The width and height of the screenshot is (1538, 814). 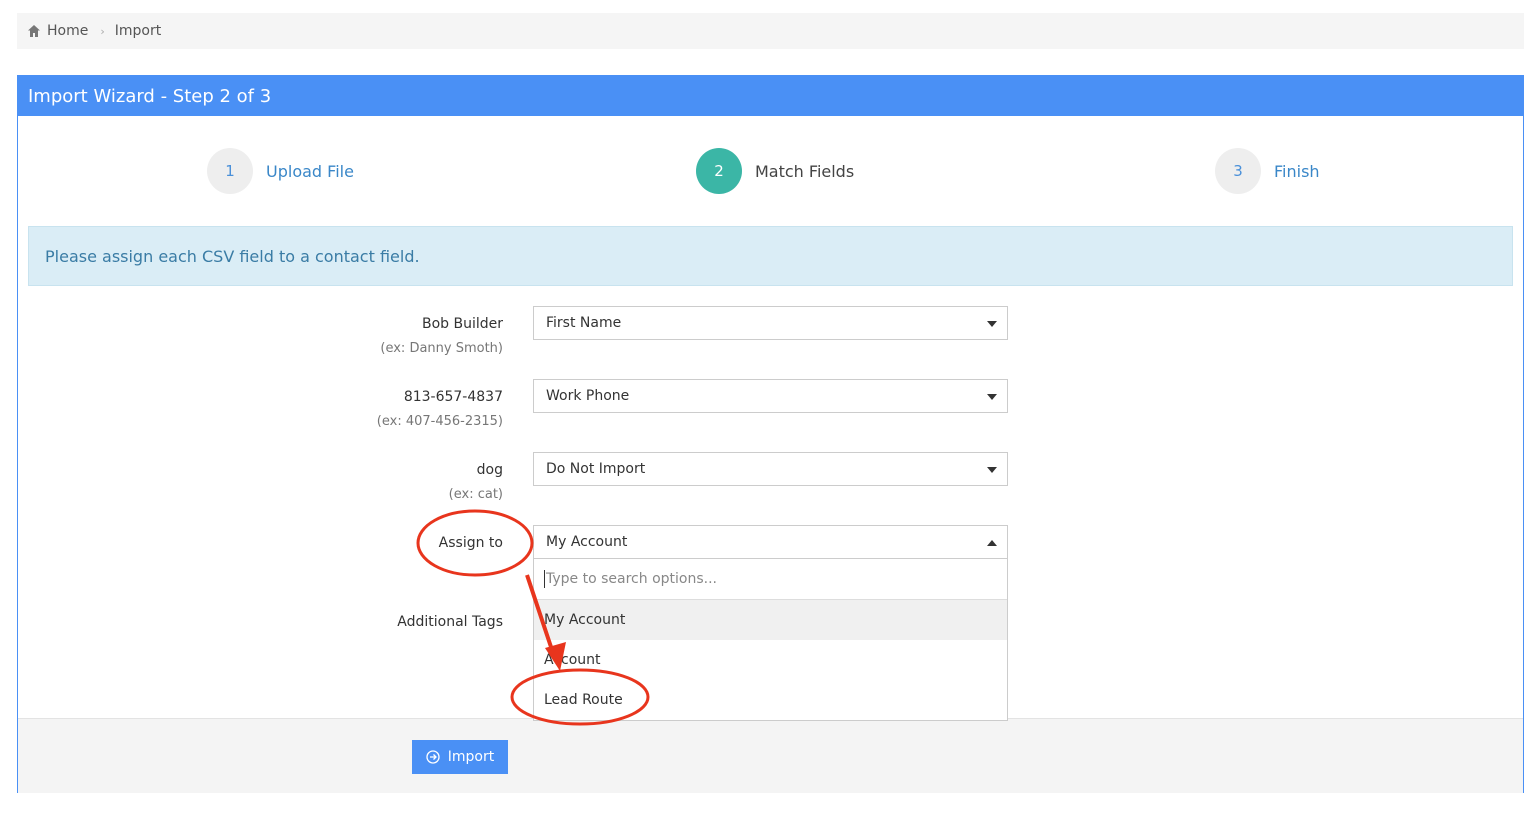 I want to click on step-label: Finish, so click(x=1297, y=171).